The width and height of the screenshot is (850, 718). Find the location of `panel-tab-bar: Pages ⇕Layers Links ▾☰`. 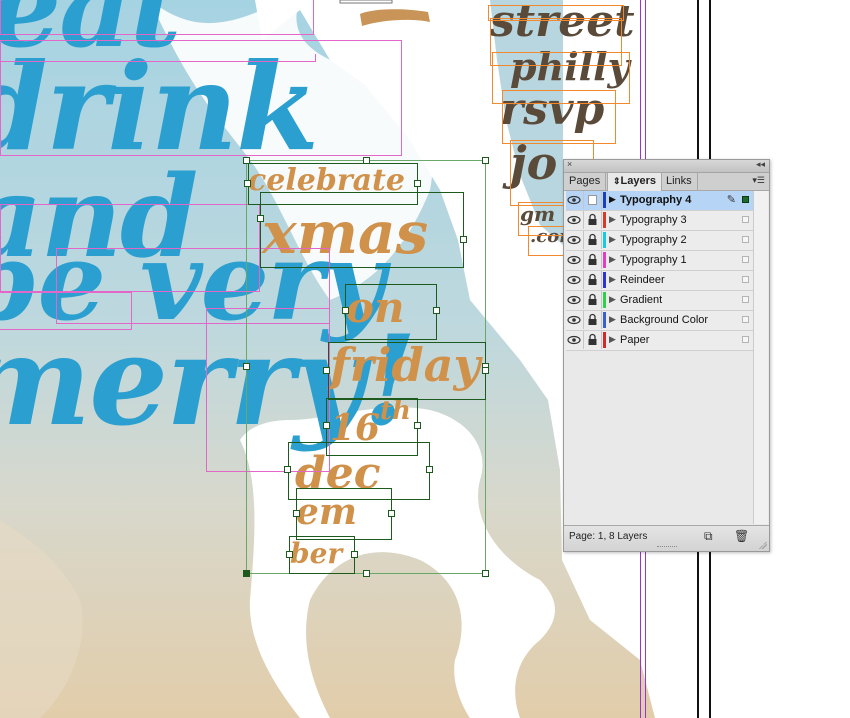

panel-tab-bar: Pages ⇕Layers Links ▾☰ is located at coordinates (666, 182).